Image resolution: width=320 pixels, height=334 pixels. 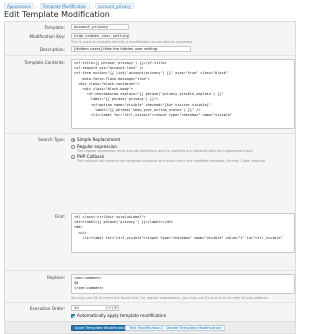 What do you see at coordinates (89, 288) in the screenshot?
I see `code-line: </xen:comment>` at bounding box center [89, 288].